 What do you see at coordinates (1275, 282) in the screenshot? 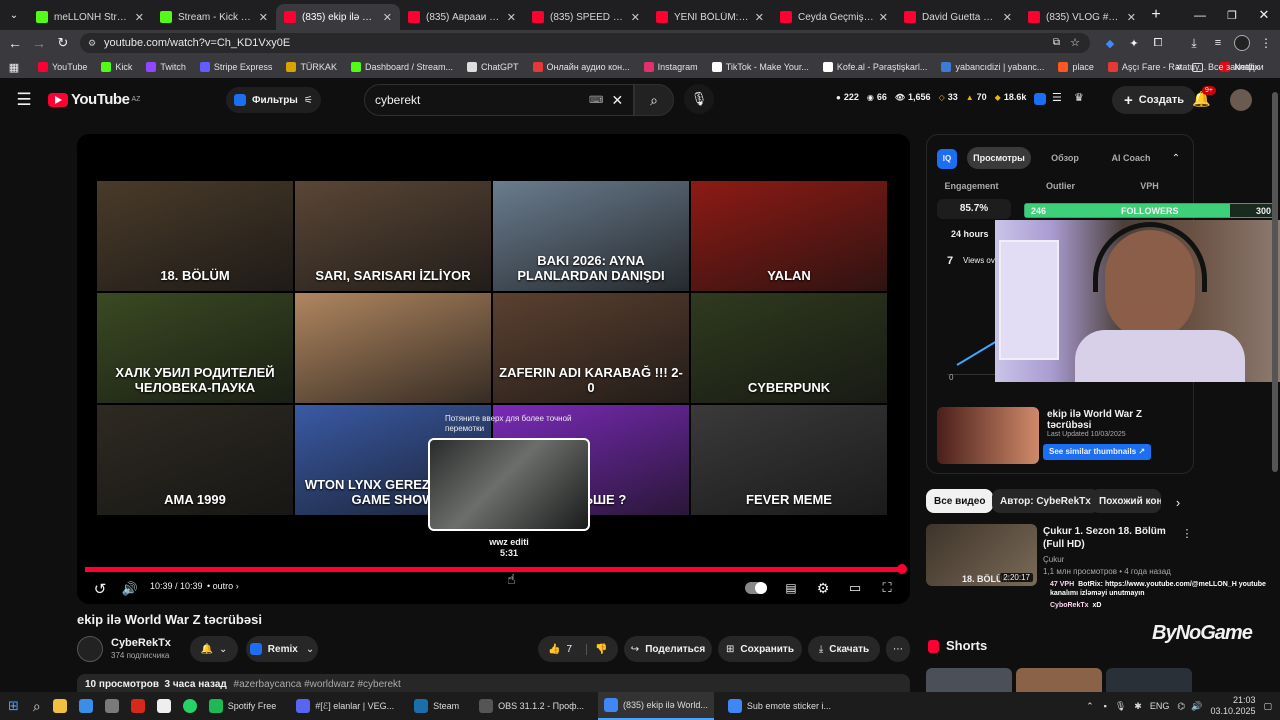
I see `scrollbar-thumb` at bounding box center [1275, 282].